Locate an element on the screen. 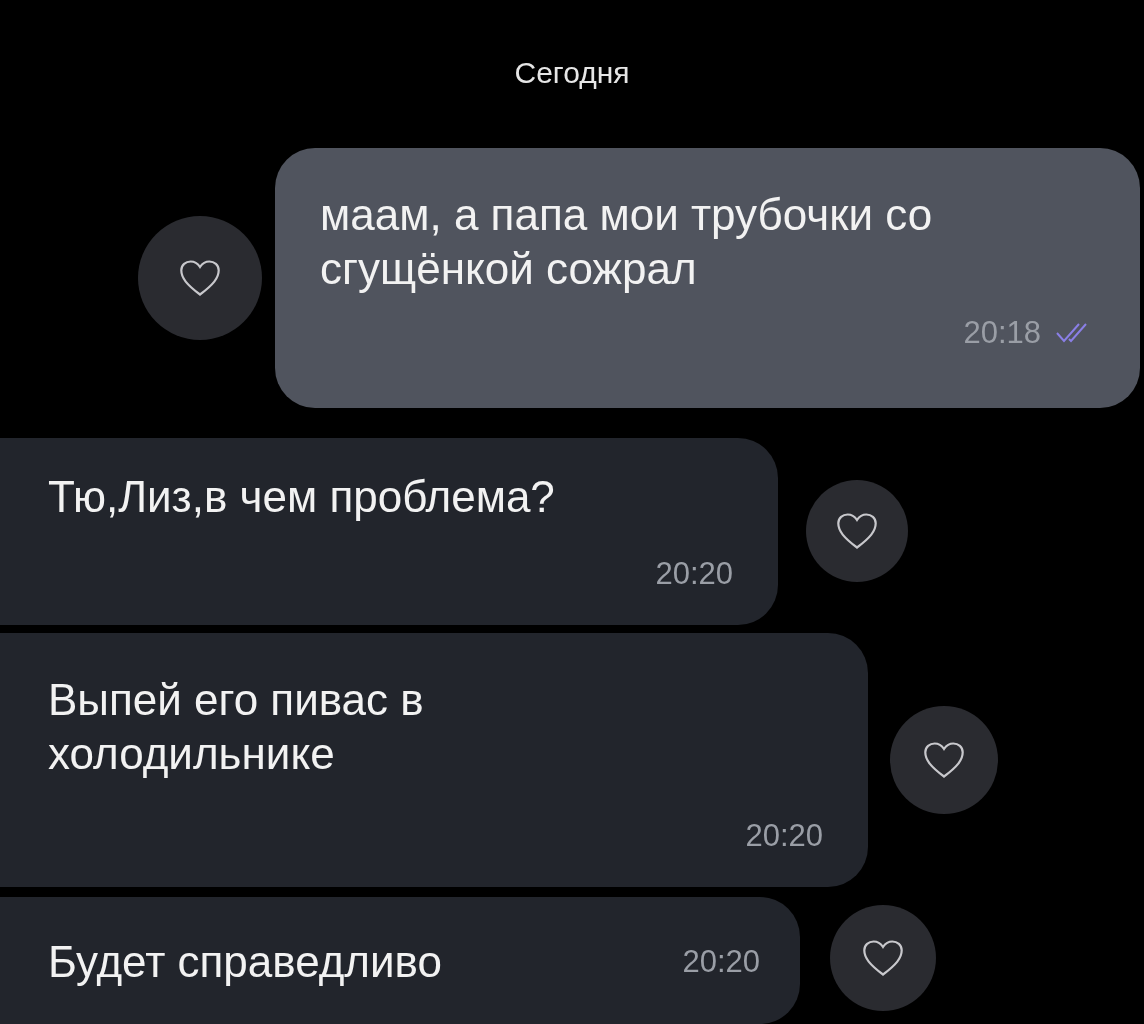  message-text: Тю,Лиз,в чем проблема? is located at coordinates (302, 496).